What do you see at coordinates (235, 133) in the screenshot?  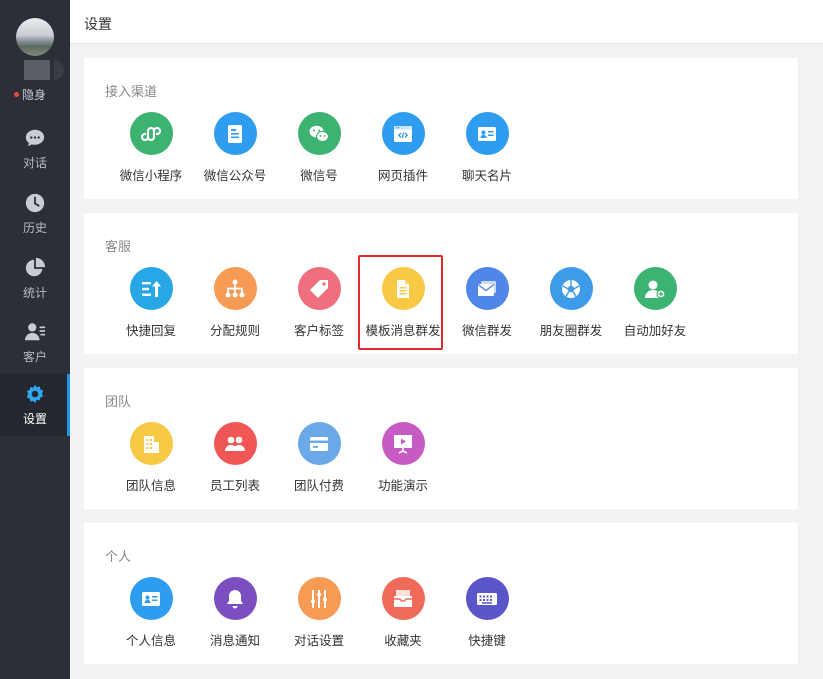 I see `official-account-icon` at bounding box center [235, 133].